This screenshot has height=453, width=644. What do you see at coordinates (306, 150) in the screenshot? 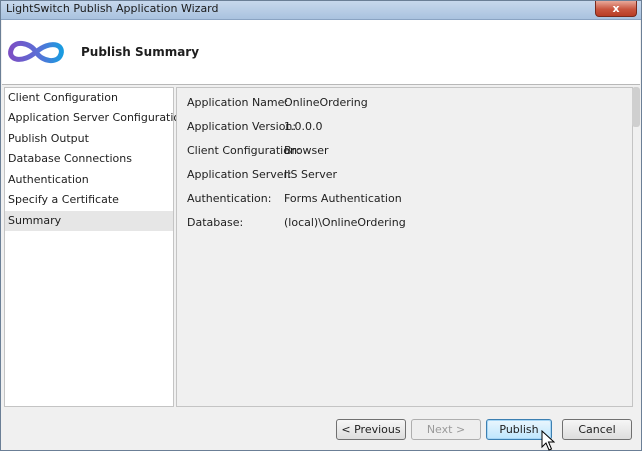
I see `summary-value: Browser` at bounding box center [306, 150].